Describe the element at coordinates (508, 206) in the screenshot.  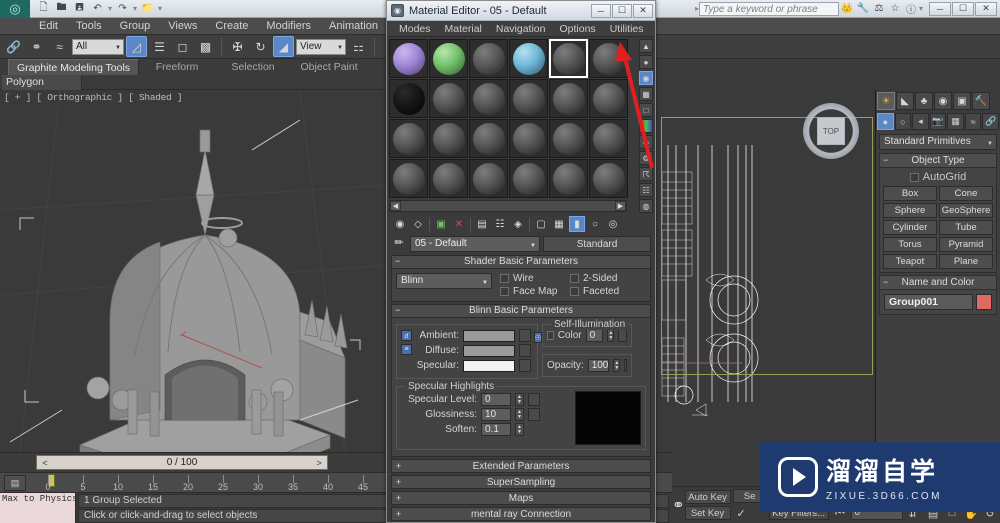
I see `slots-horizontal-scrollbar: ◀ ▶` at that location.